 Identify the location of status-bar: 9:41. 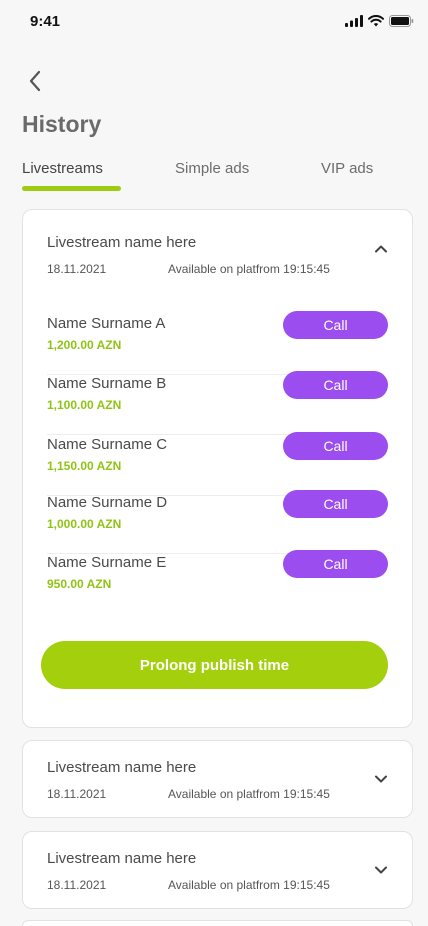
(214, 22).